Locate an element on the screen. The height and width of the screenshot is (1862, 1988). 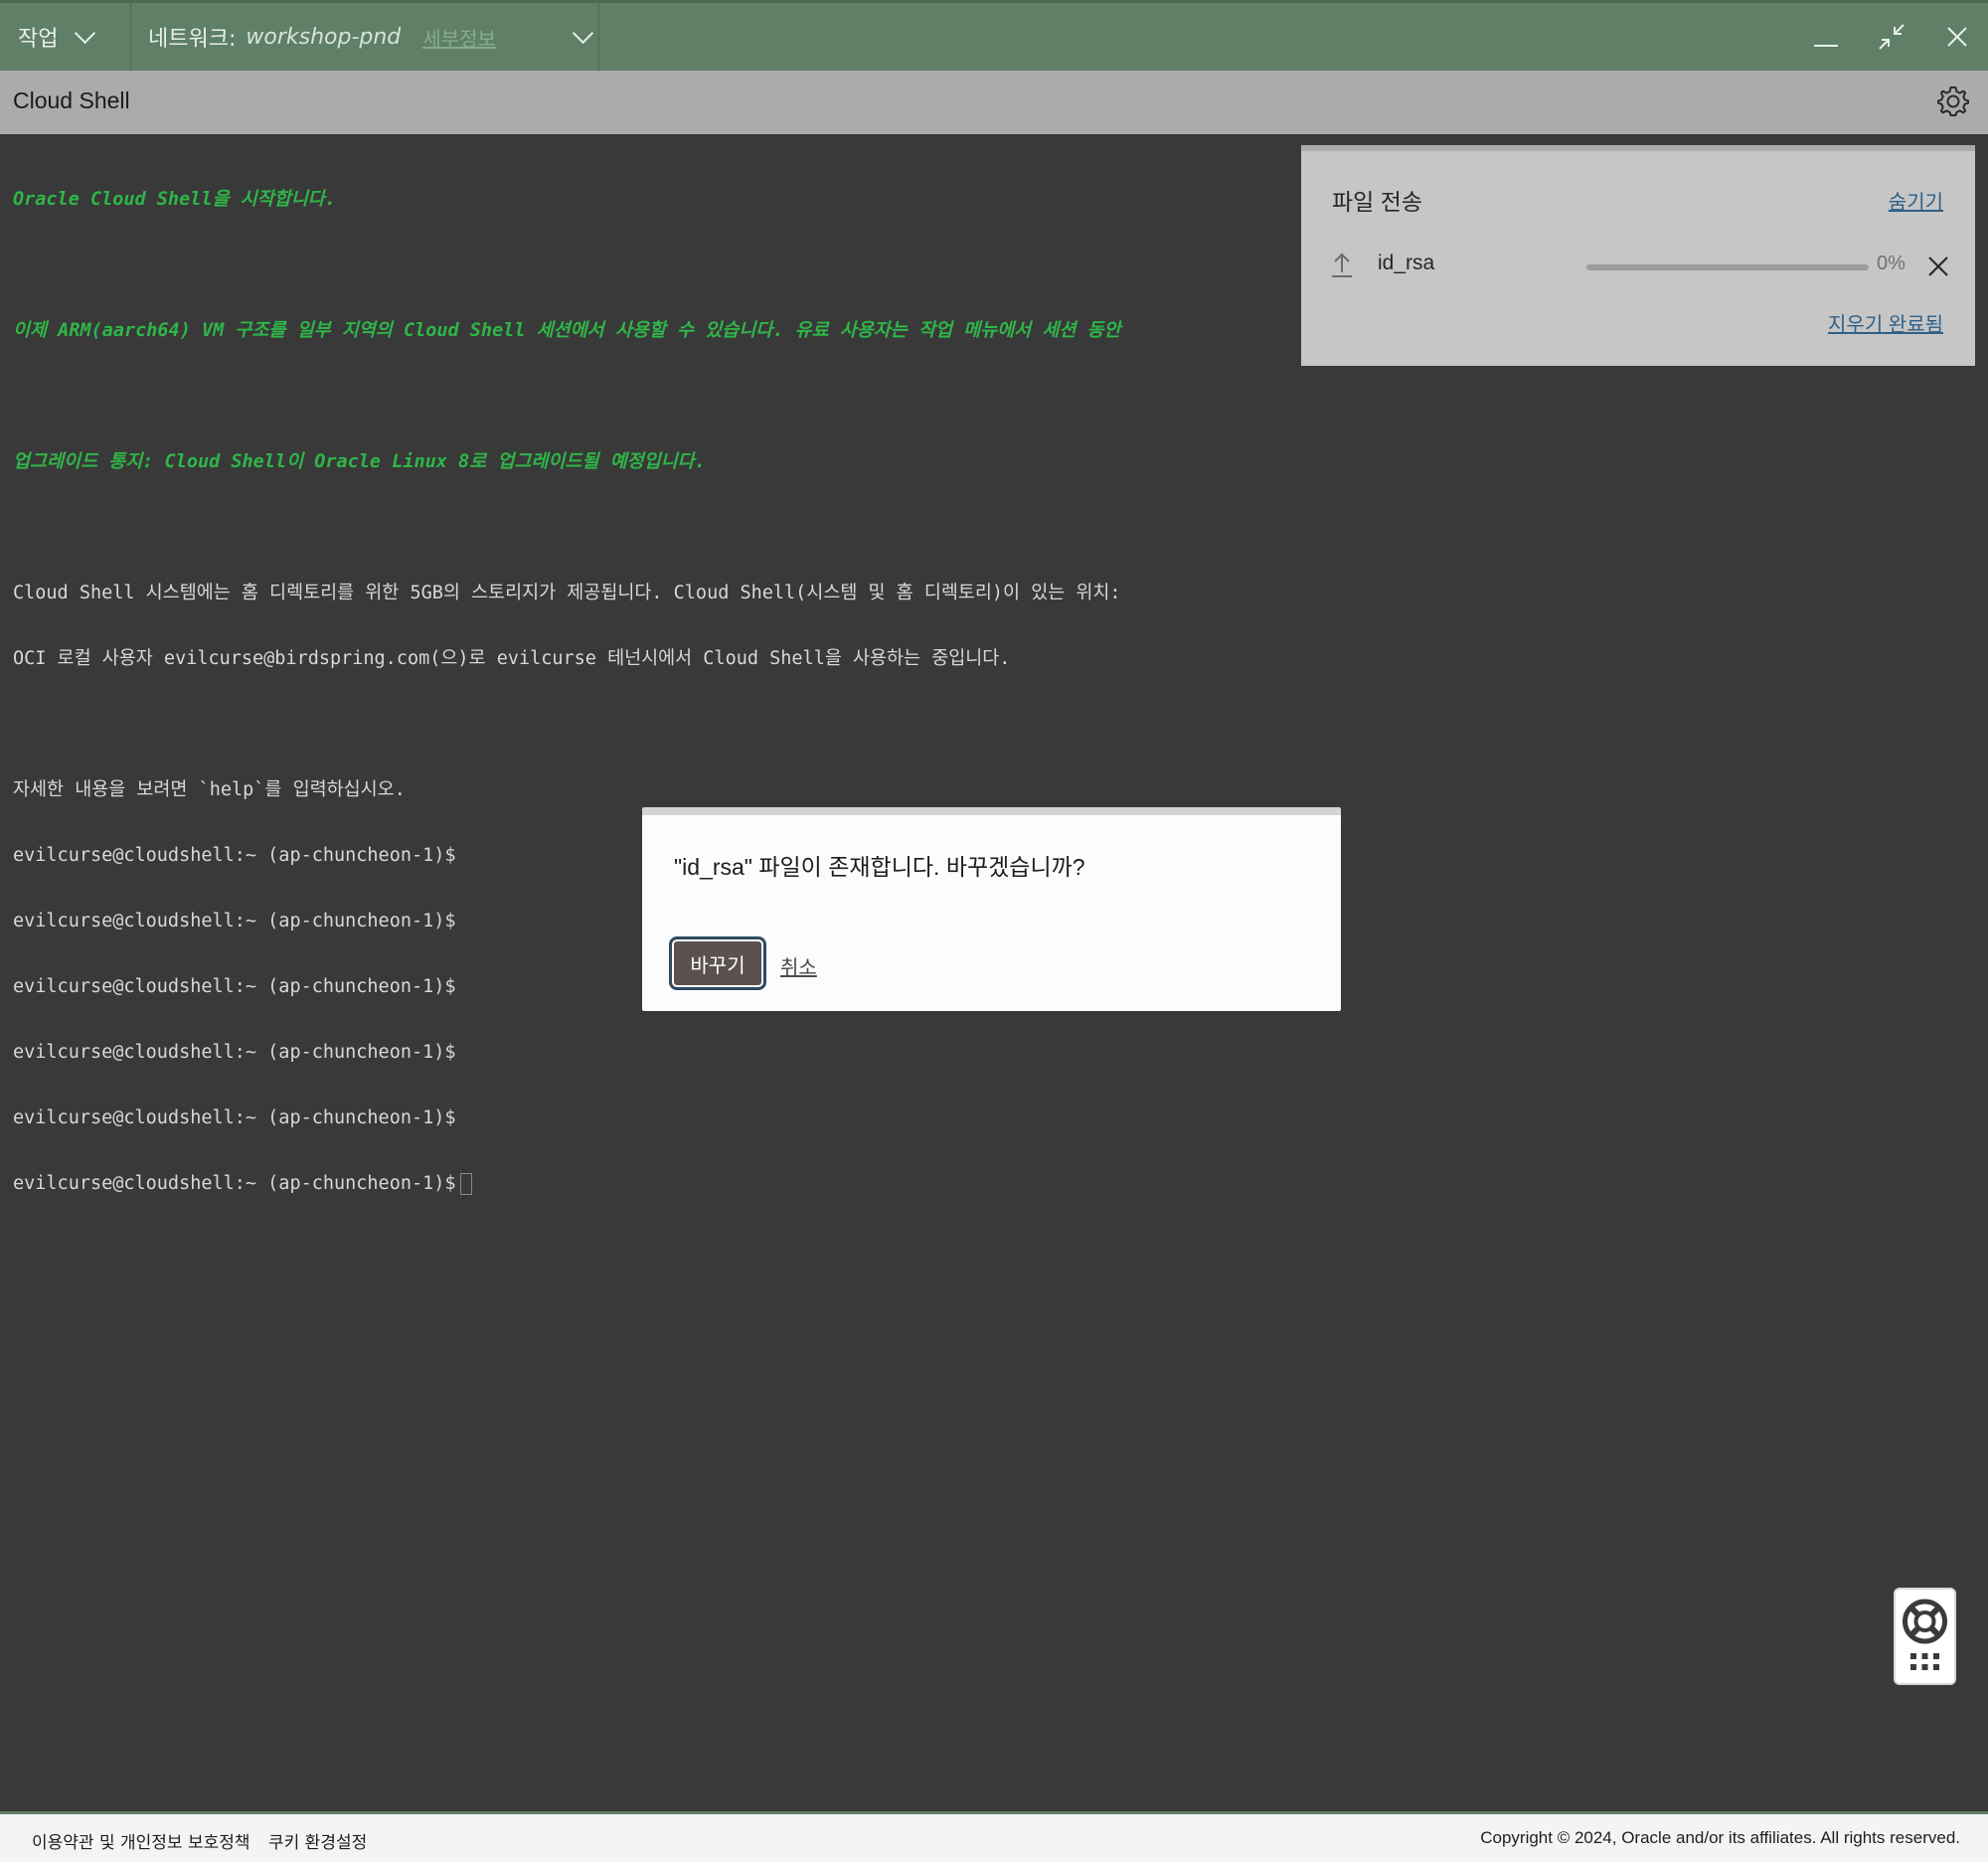
terminal-welcome-line: Oracle Cloud Shell을 시작합니다. is located at coordinates (174, 200).